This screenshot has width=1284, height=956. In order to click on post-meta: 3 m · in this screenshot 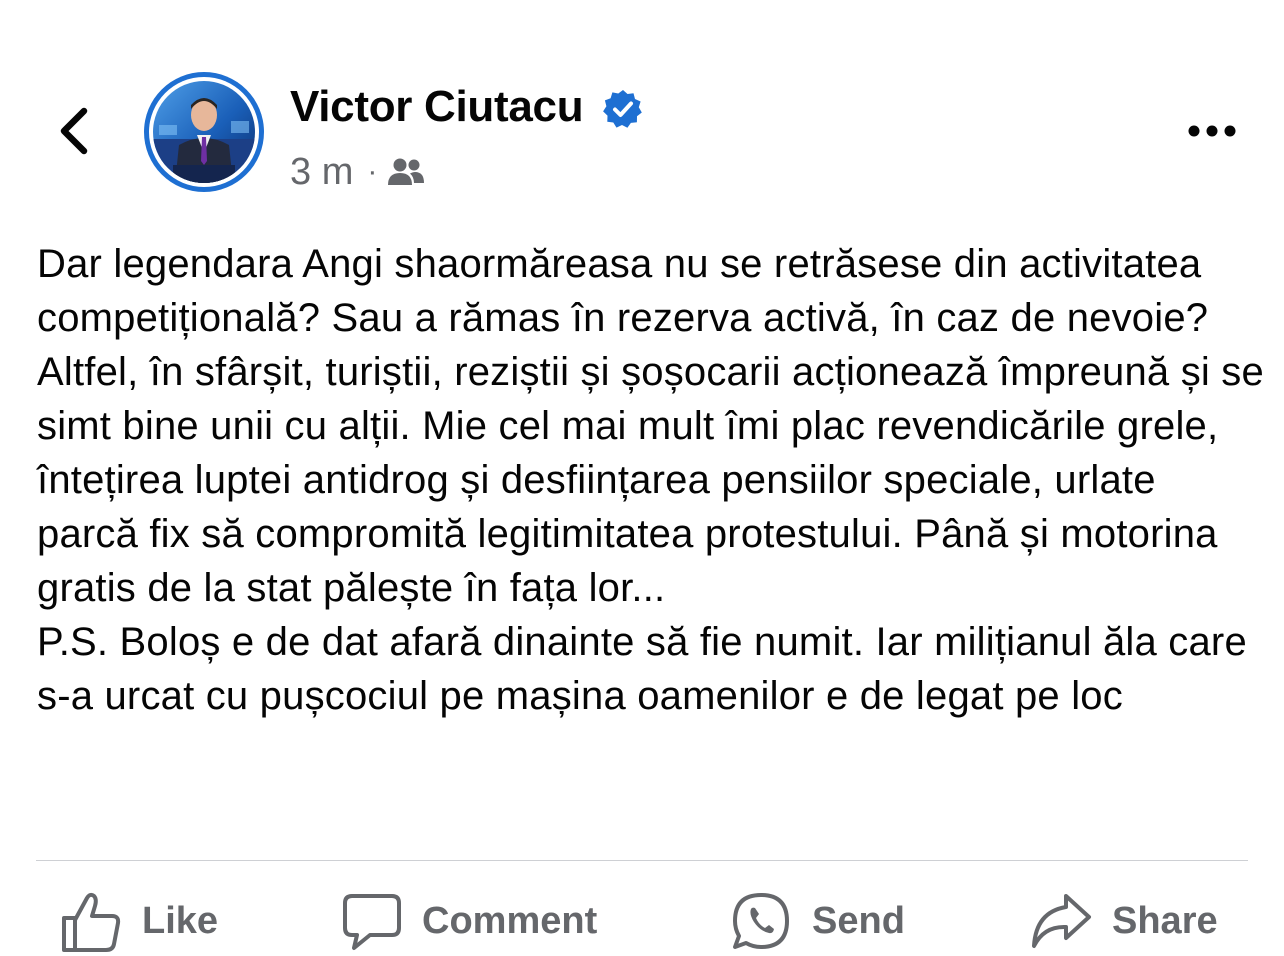, I will do `click(357, 172)`.